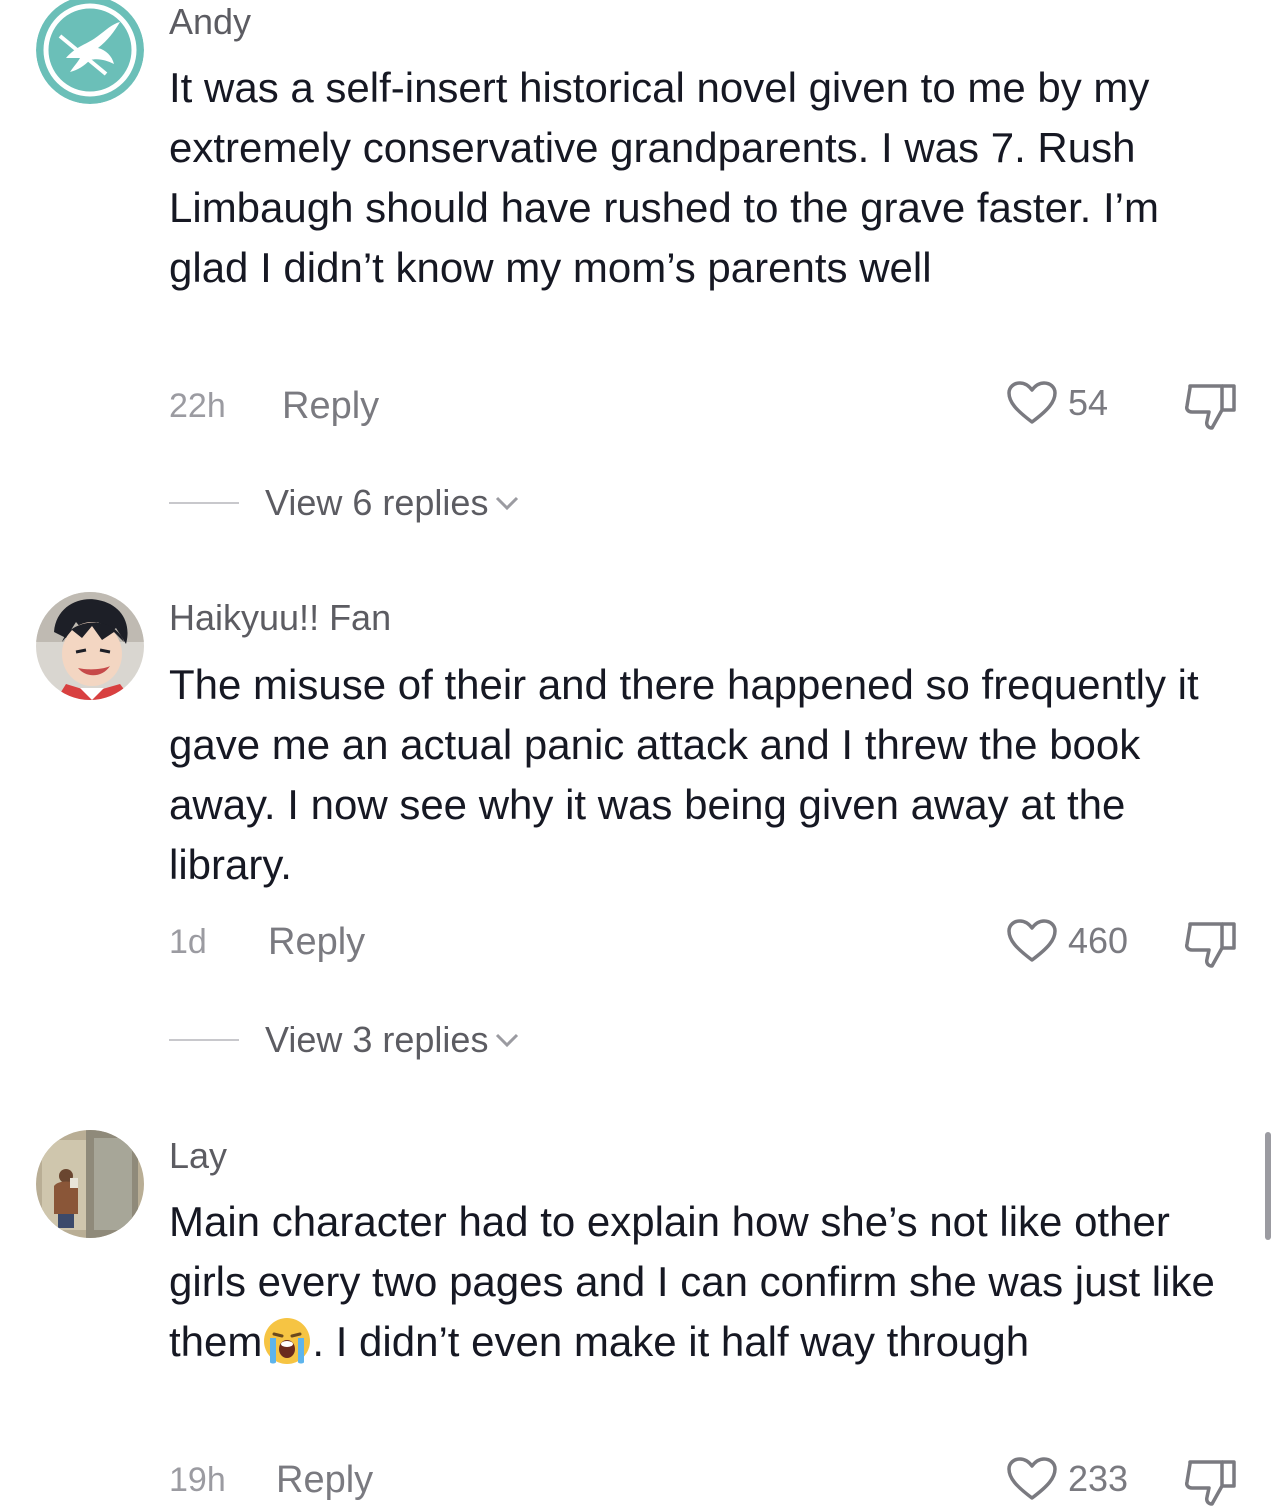  I want to click on view-replies-label: View 6 replies, so click(377, 502).